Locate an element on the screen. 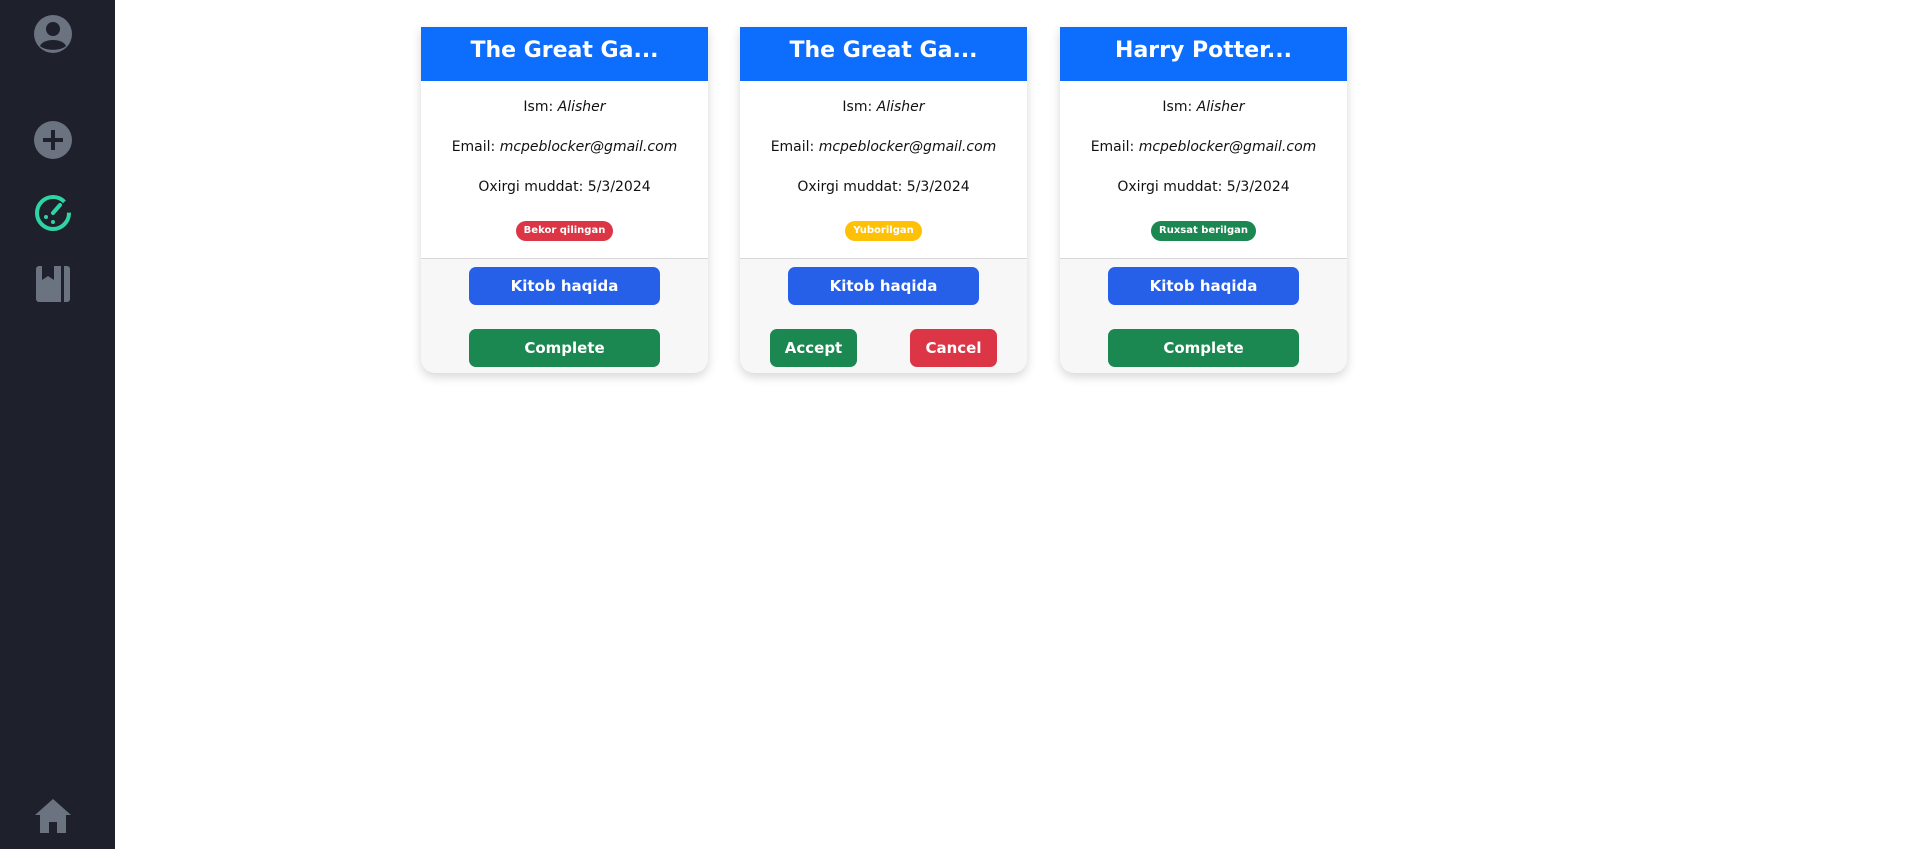 This screenshot has width=1917, height=849. home-icon is located at coordinates (53, 816).